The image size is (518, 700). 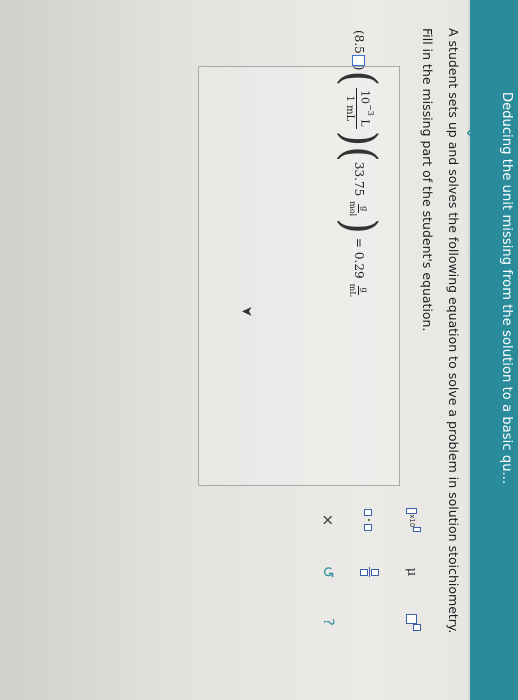 I want to click on equals-sign: =, so click(x=359, y=242).